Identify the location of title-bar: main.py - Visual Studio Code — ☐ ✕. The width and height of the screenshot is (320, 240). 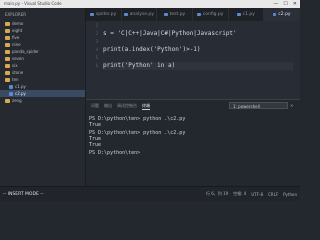
(150, 4).